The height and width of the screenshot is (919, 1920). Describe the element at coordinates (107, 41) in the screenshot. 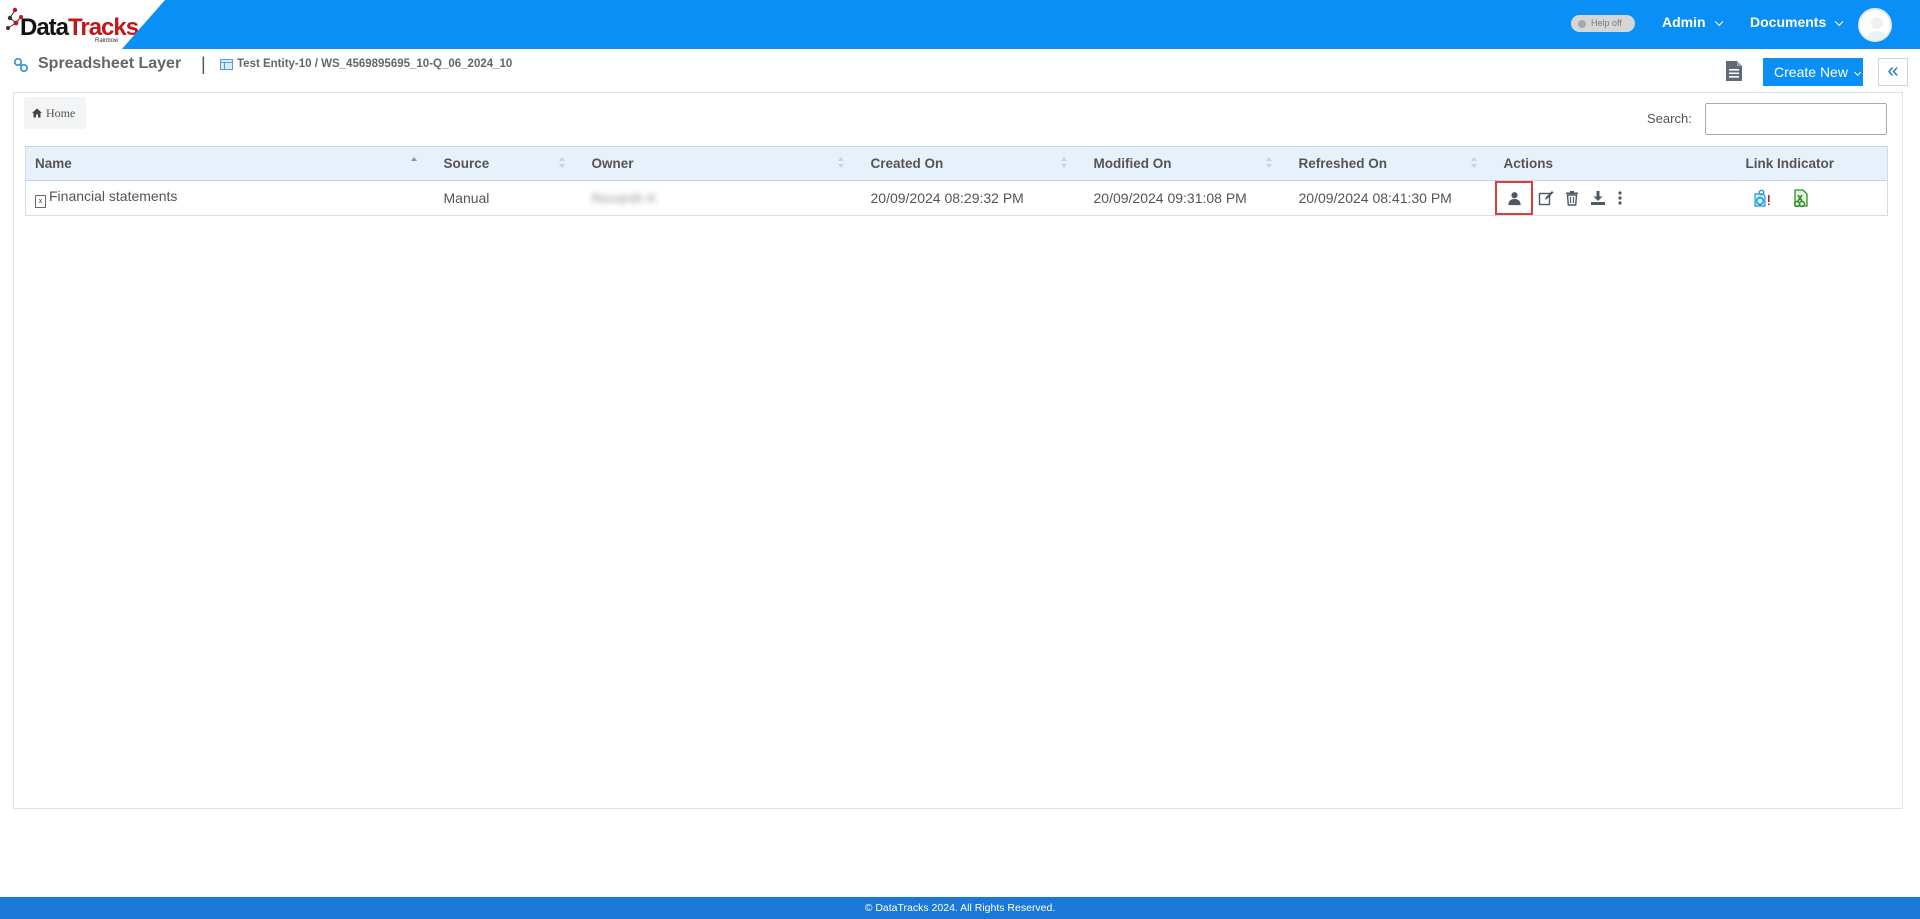

I see `brand-subtitle: Rainbow` at that location.